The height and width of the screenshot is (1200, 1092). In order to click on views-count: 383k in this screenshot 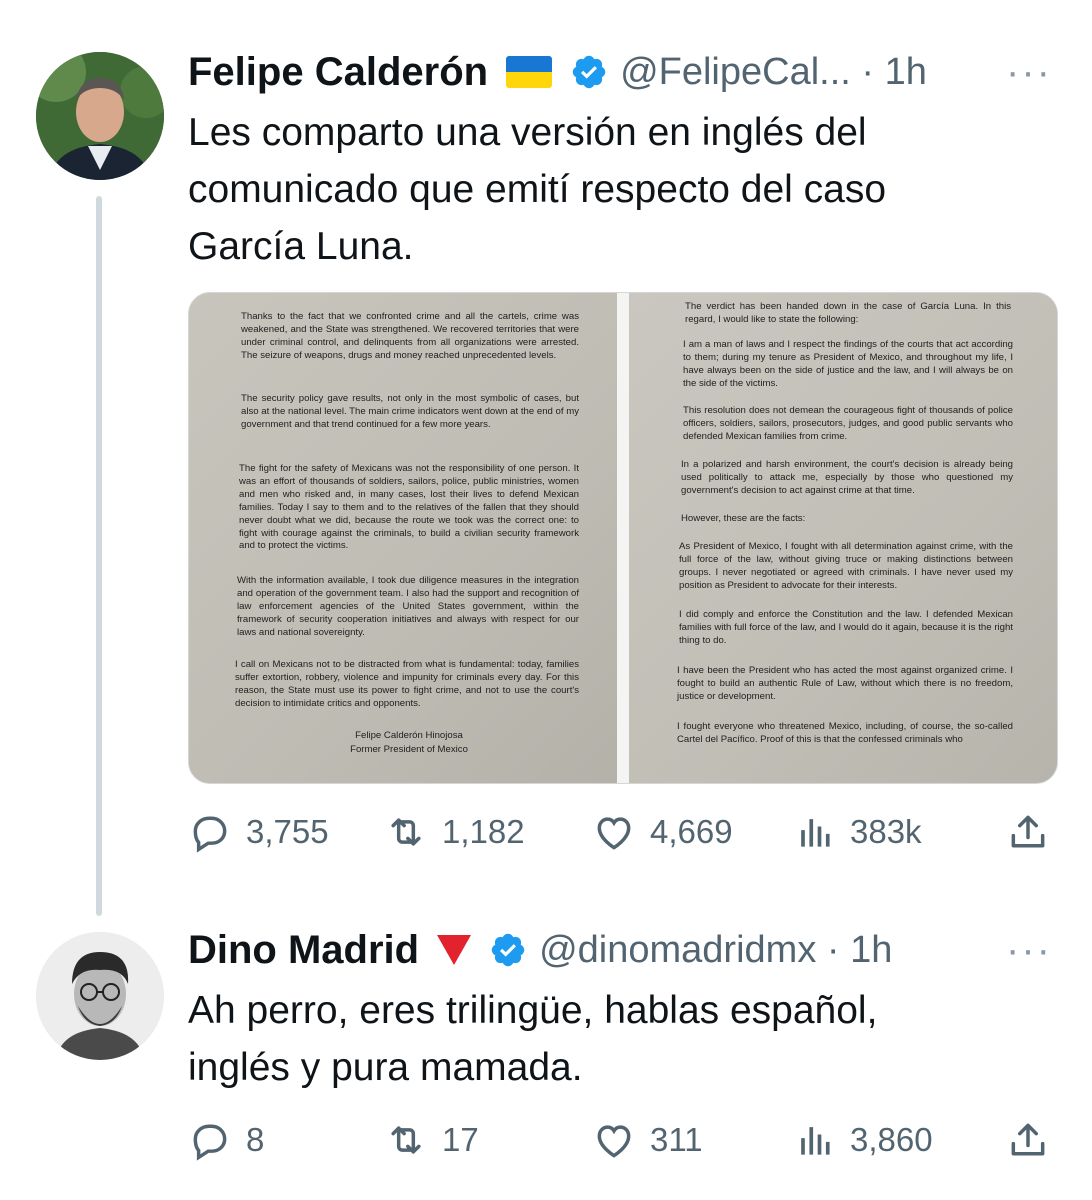, I will do `click(886, 831)`.